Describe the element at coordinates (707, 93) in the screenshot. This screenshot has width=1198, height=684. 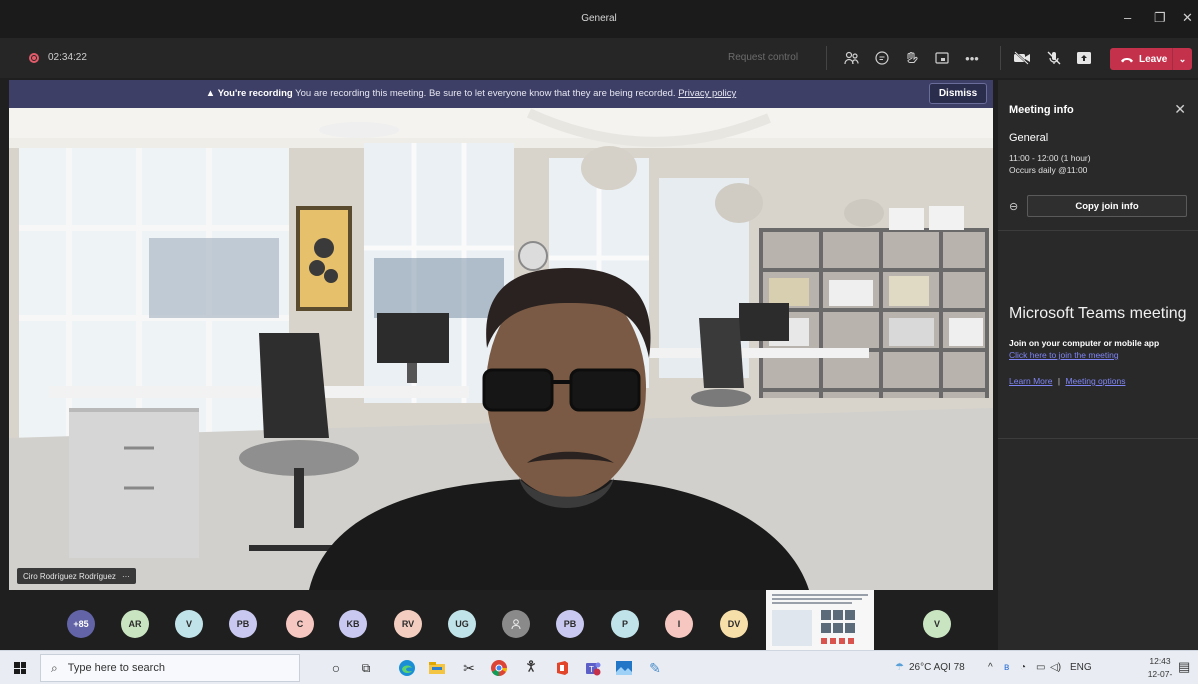
I see `privacy-policy-link: Privacy policy` at that location.